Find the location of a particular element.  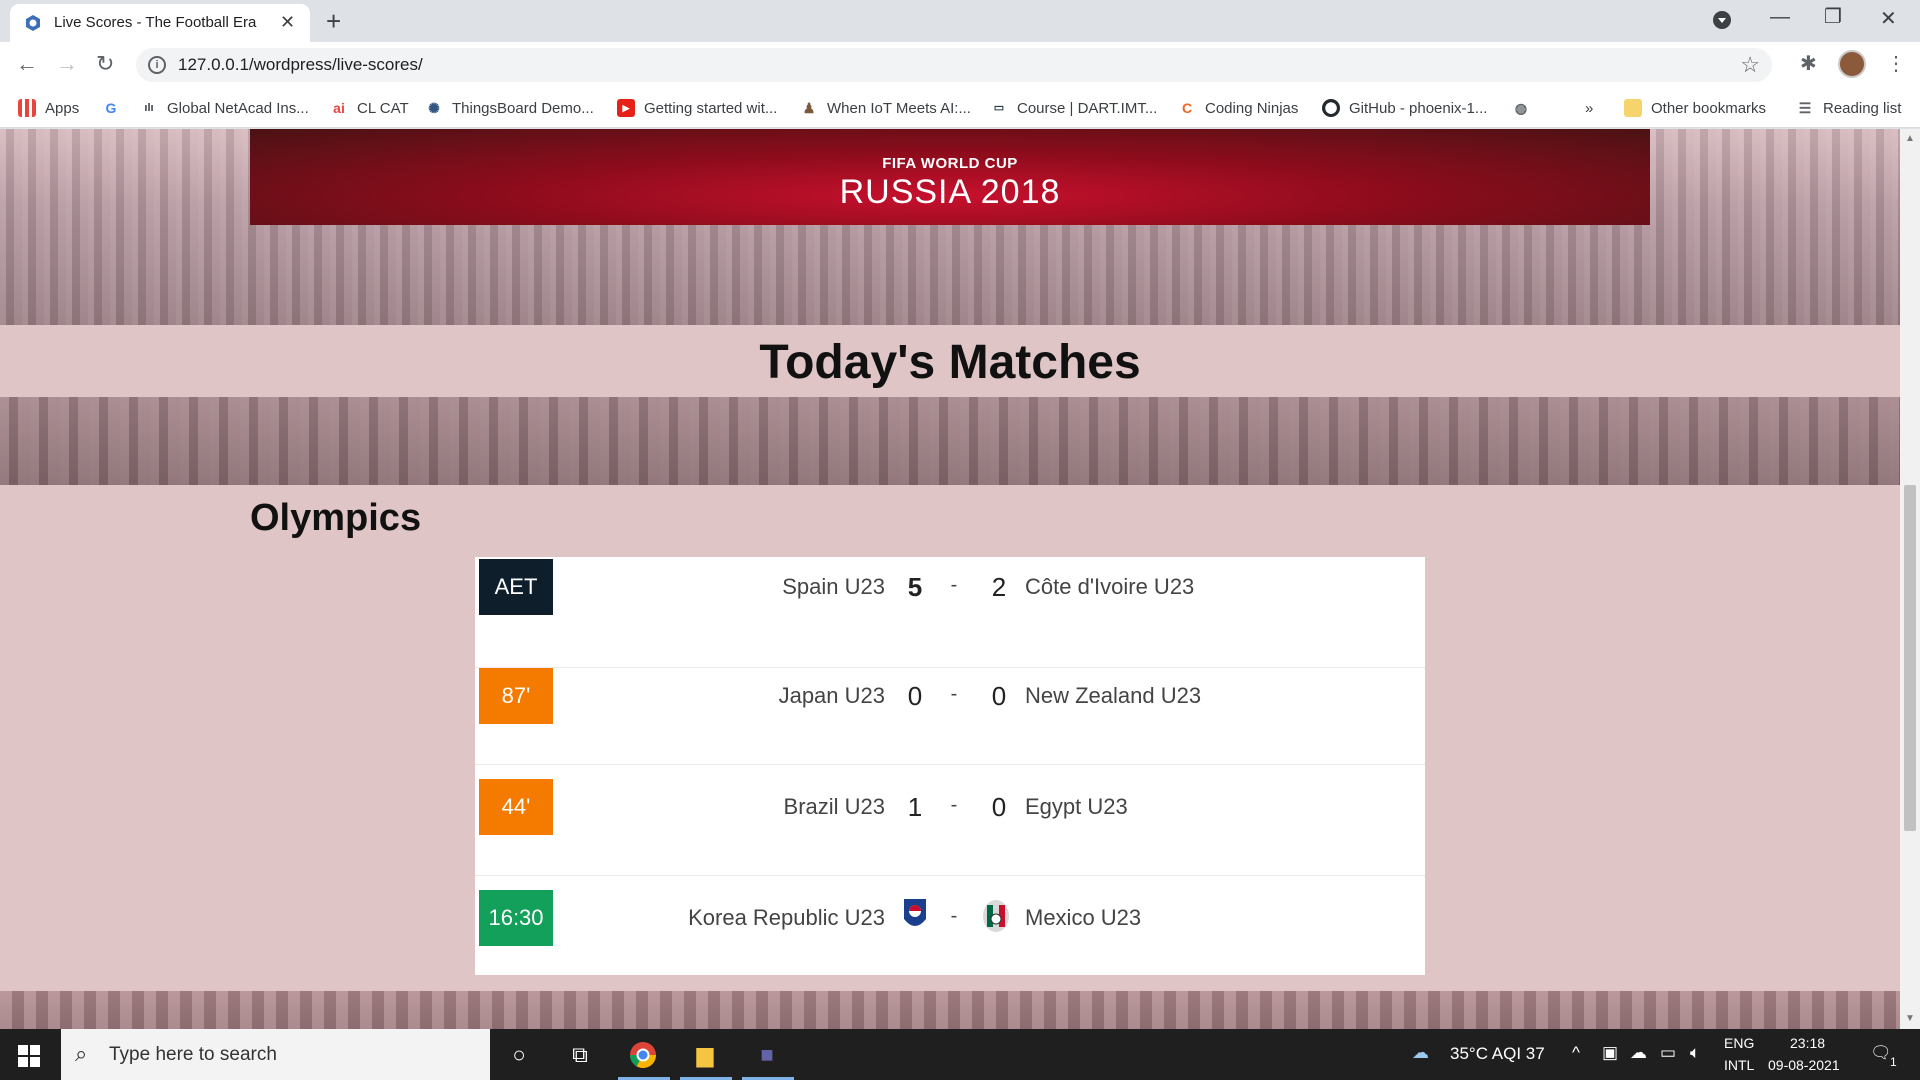

taskbar-search-box: ⌕ Type here to search is located at coordinates (275, 1054).